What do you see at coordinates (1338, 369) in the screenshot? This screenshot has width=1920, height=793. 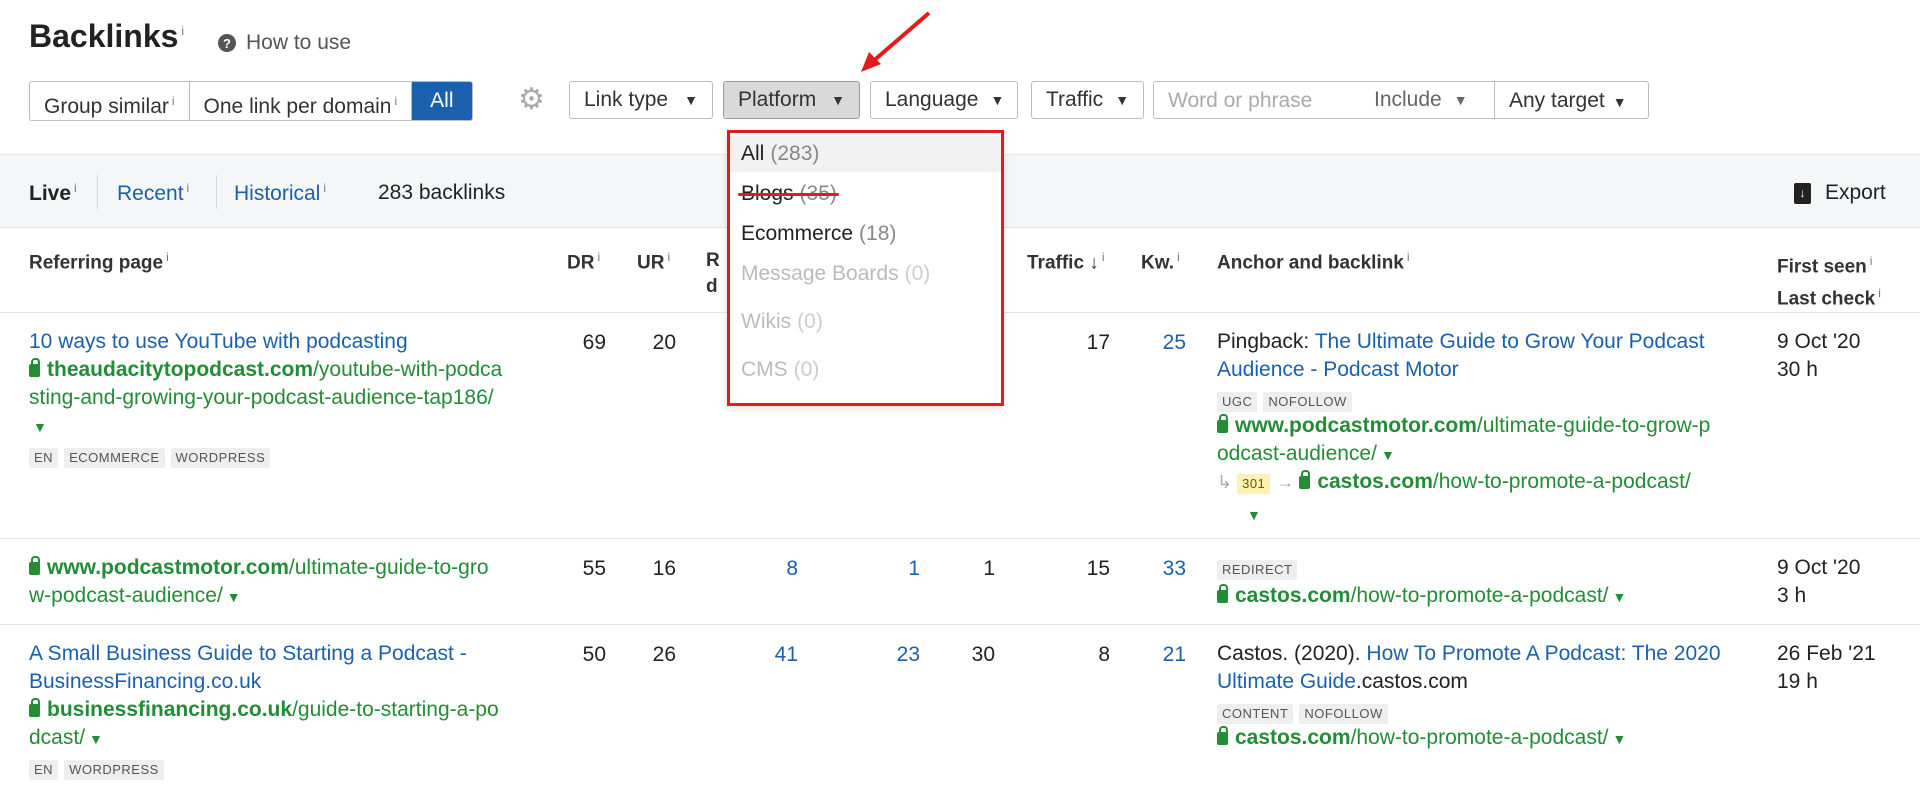 I see `anchor-link: Audience - Podcast Motor` at bounding box center [1338, 369].